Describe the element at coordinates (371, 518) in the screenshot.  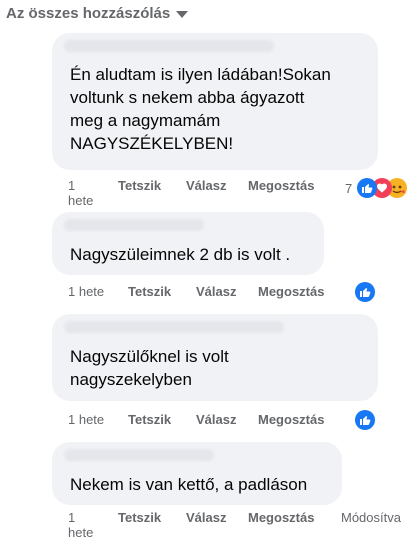
I see `edited-label: Módosítva` at that location.